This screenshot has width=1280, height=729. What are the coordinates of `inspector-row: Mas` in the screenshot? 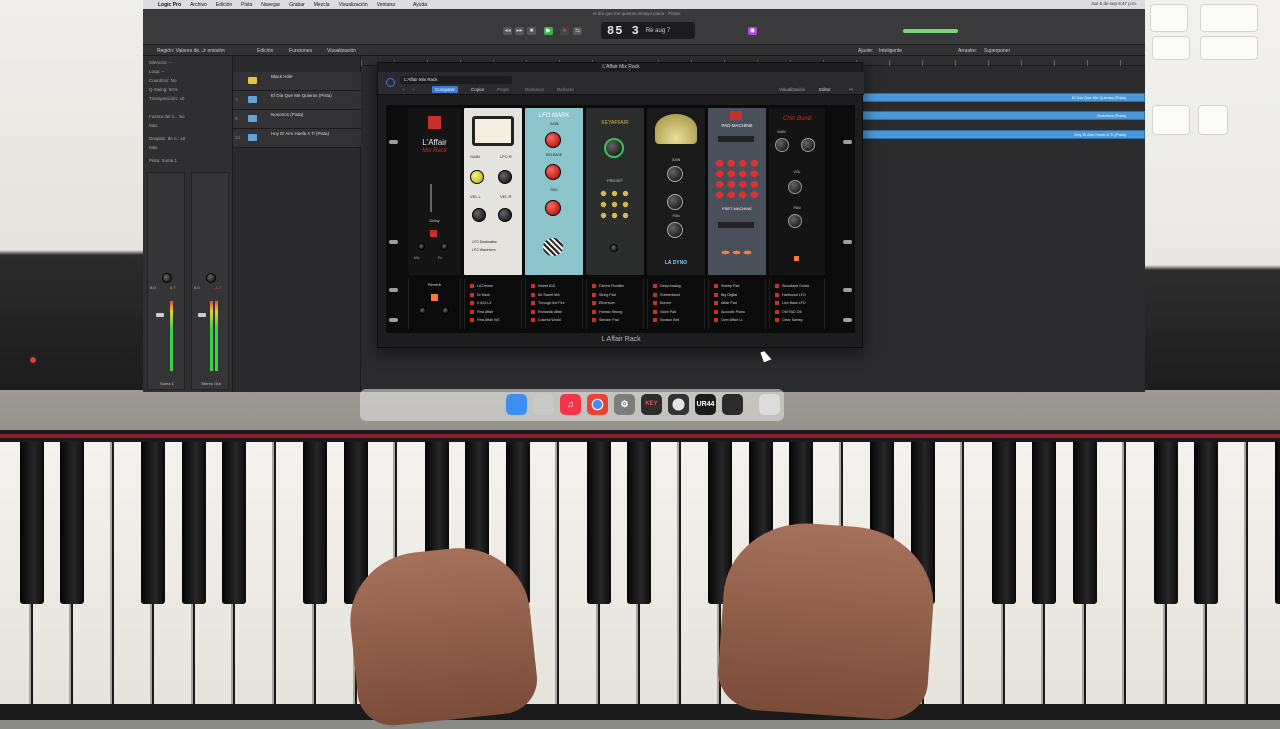 It's located at (153, 125).